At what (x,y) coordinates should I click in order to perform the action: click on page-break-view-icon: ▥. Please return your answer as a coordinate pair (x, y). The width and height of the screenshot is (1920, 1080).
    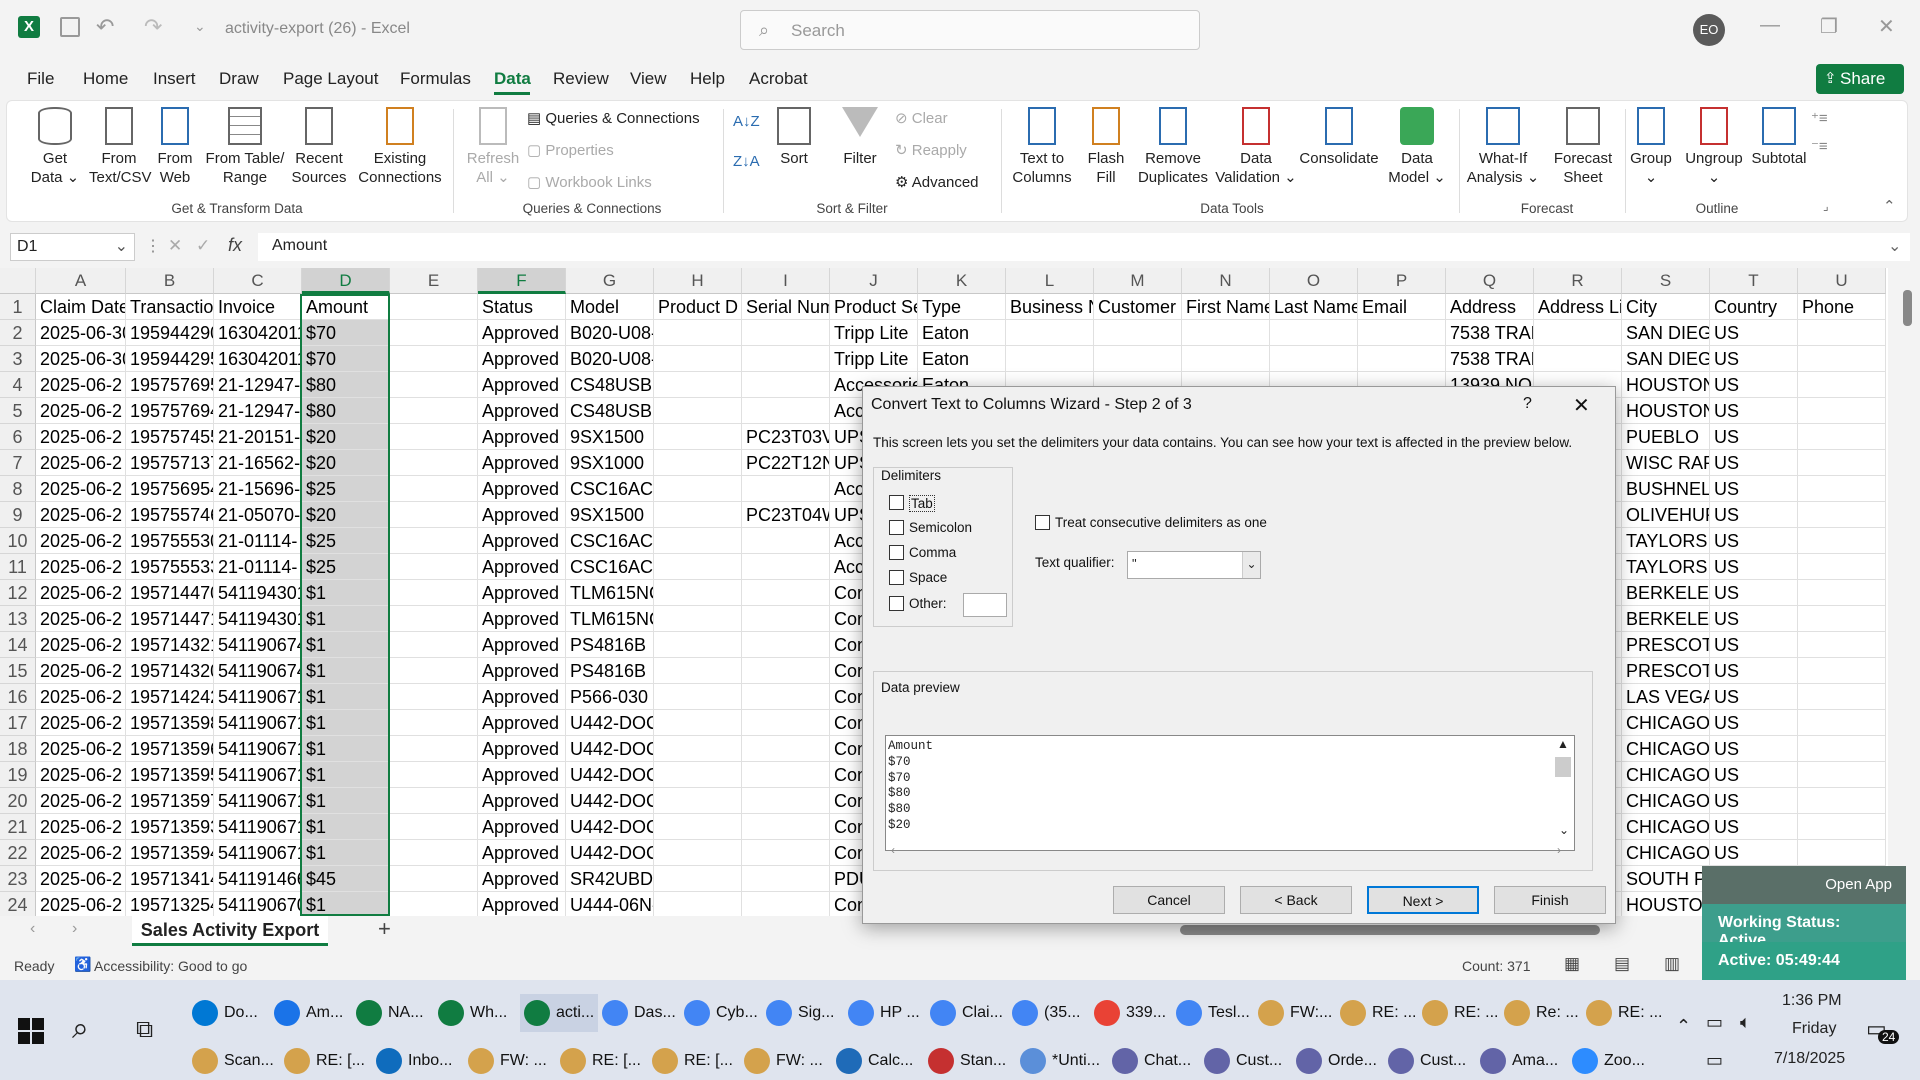
    Looking at the image, I should click on (1672, 964).